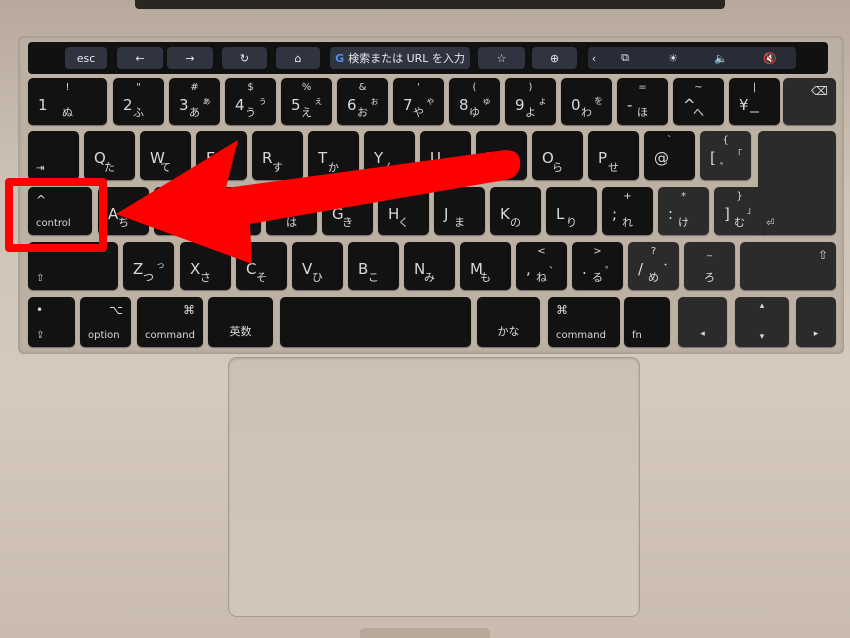  Describe the element at coordinates (56, 215) in the screenshot. I see `control-key-highlight-box` at that location.